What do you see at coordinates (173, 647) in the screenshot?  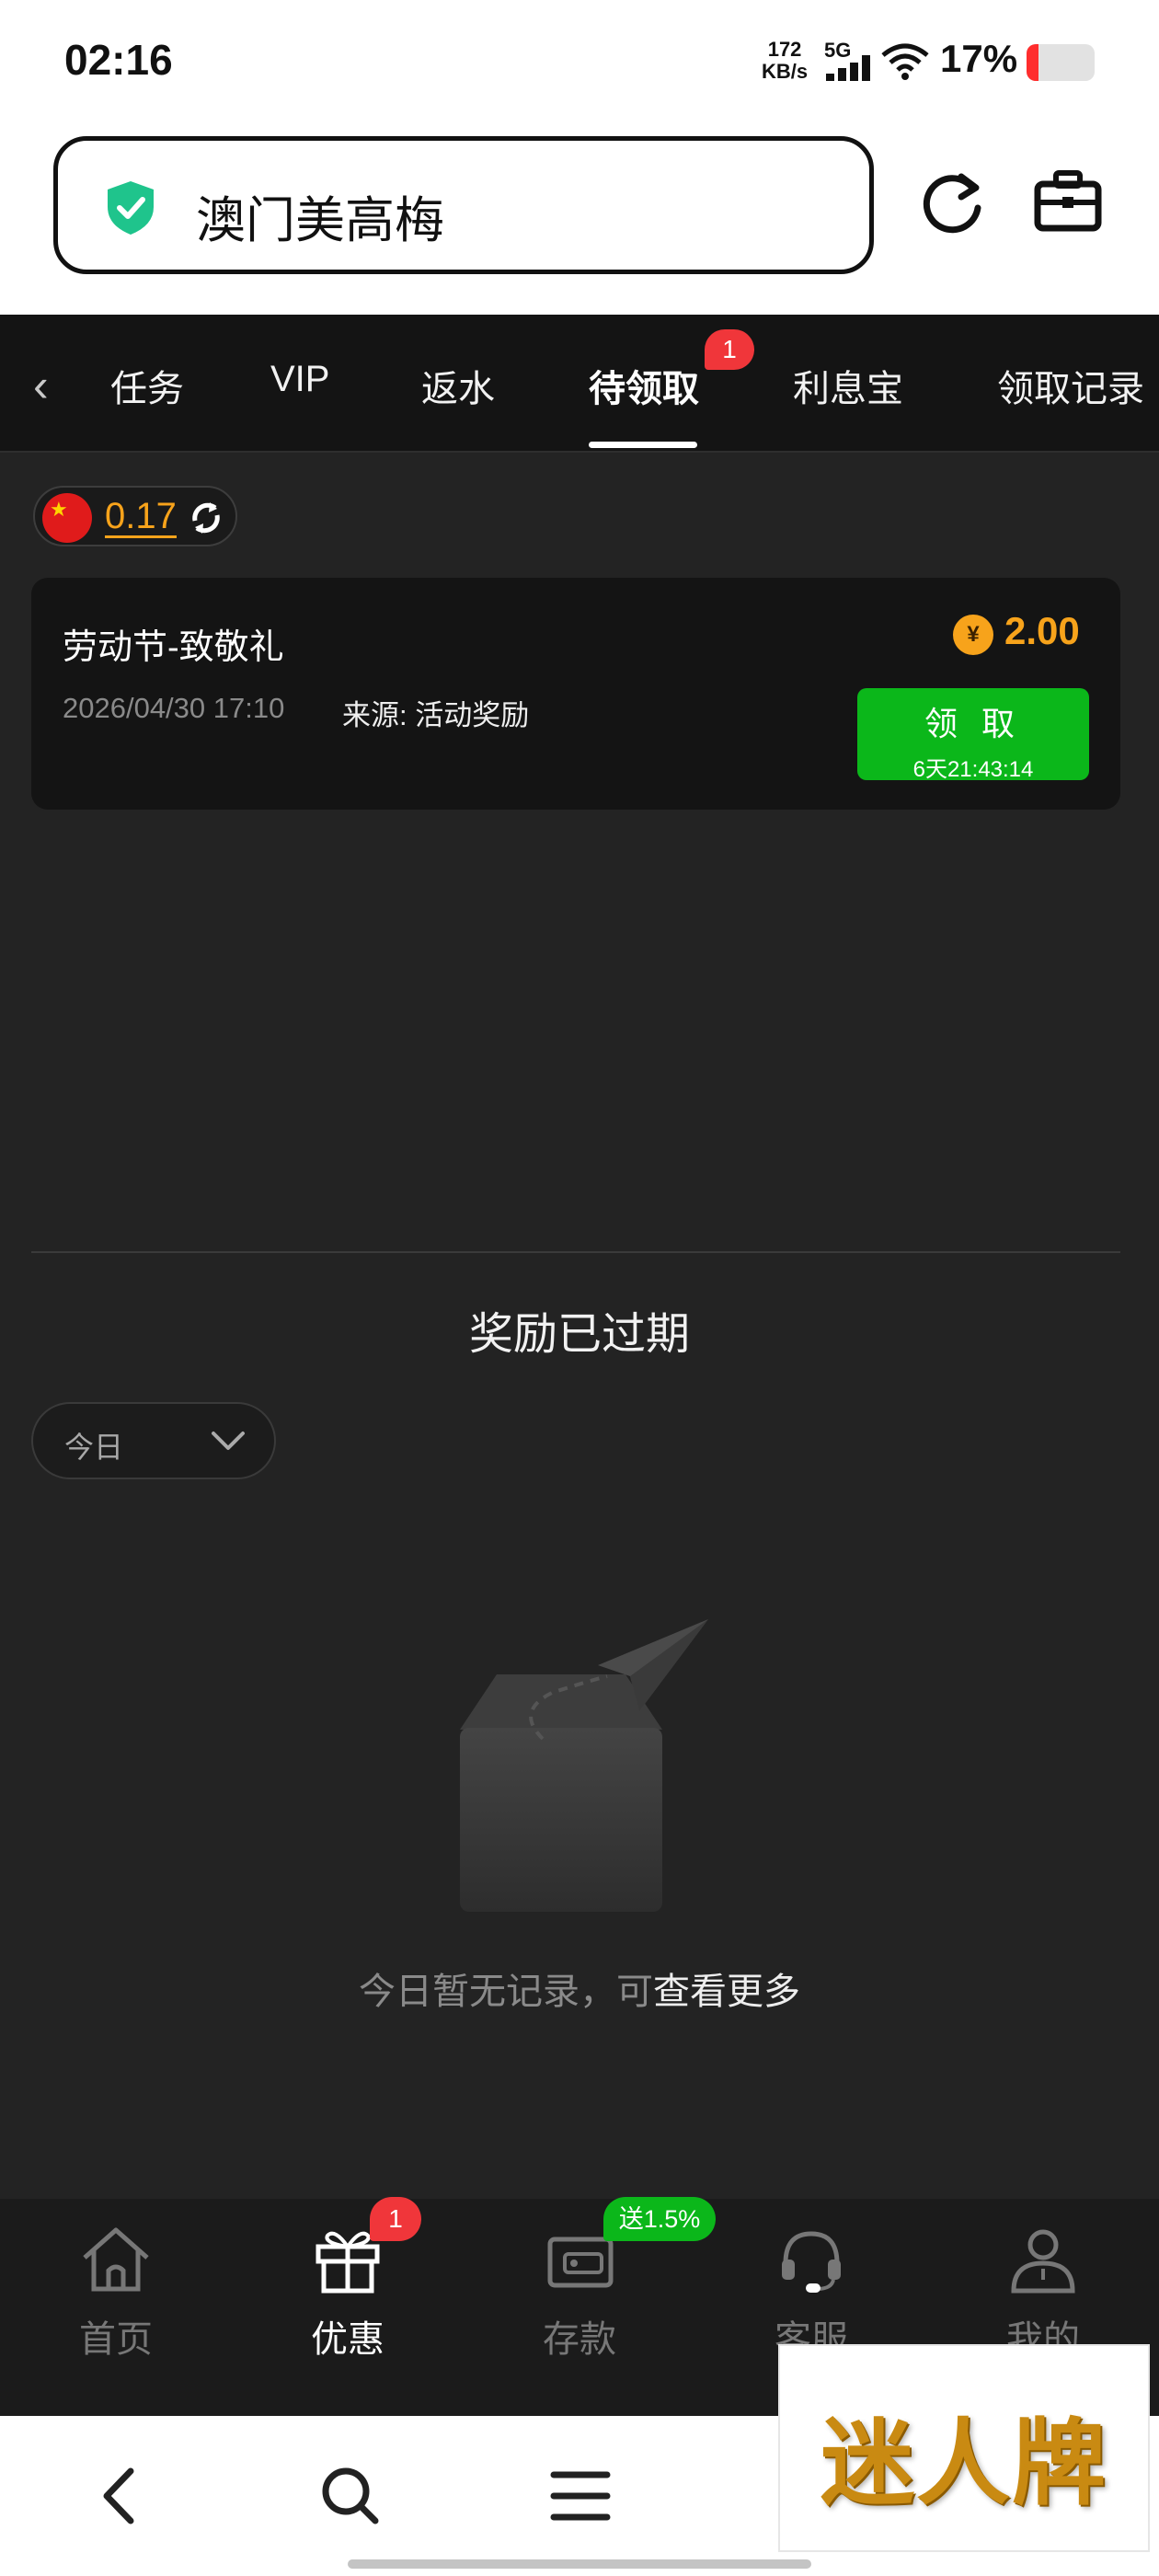 I see `reward-title: 劳动节-致敬礼` at bounding box center [173, 647].